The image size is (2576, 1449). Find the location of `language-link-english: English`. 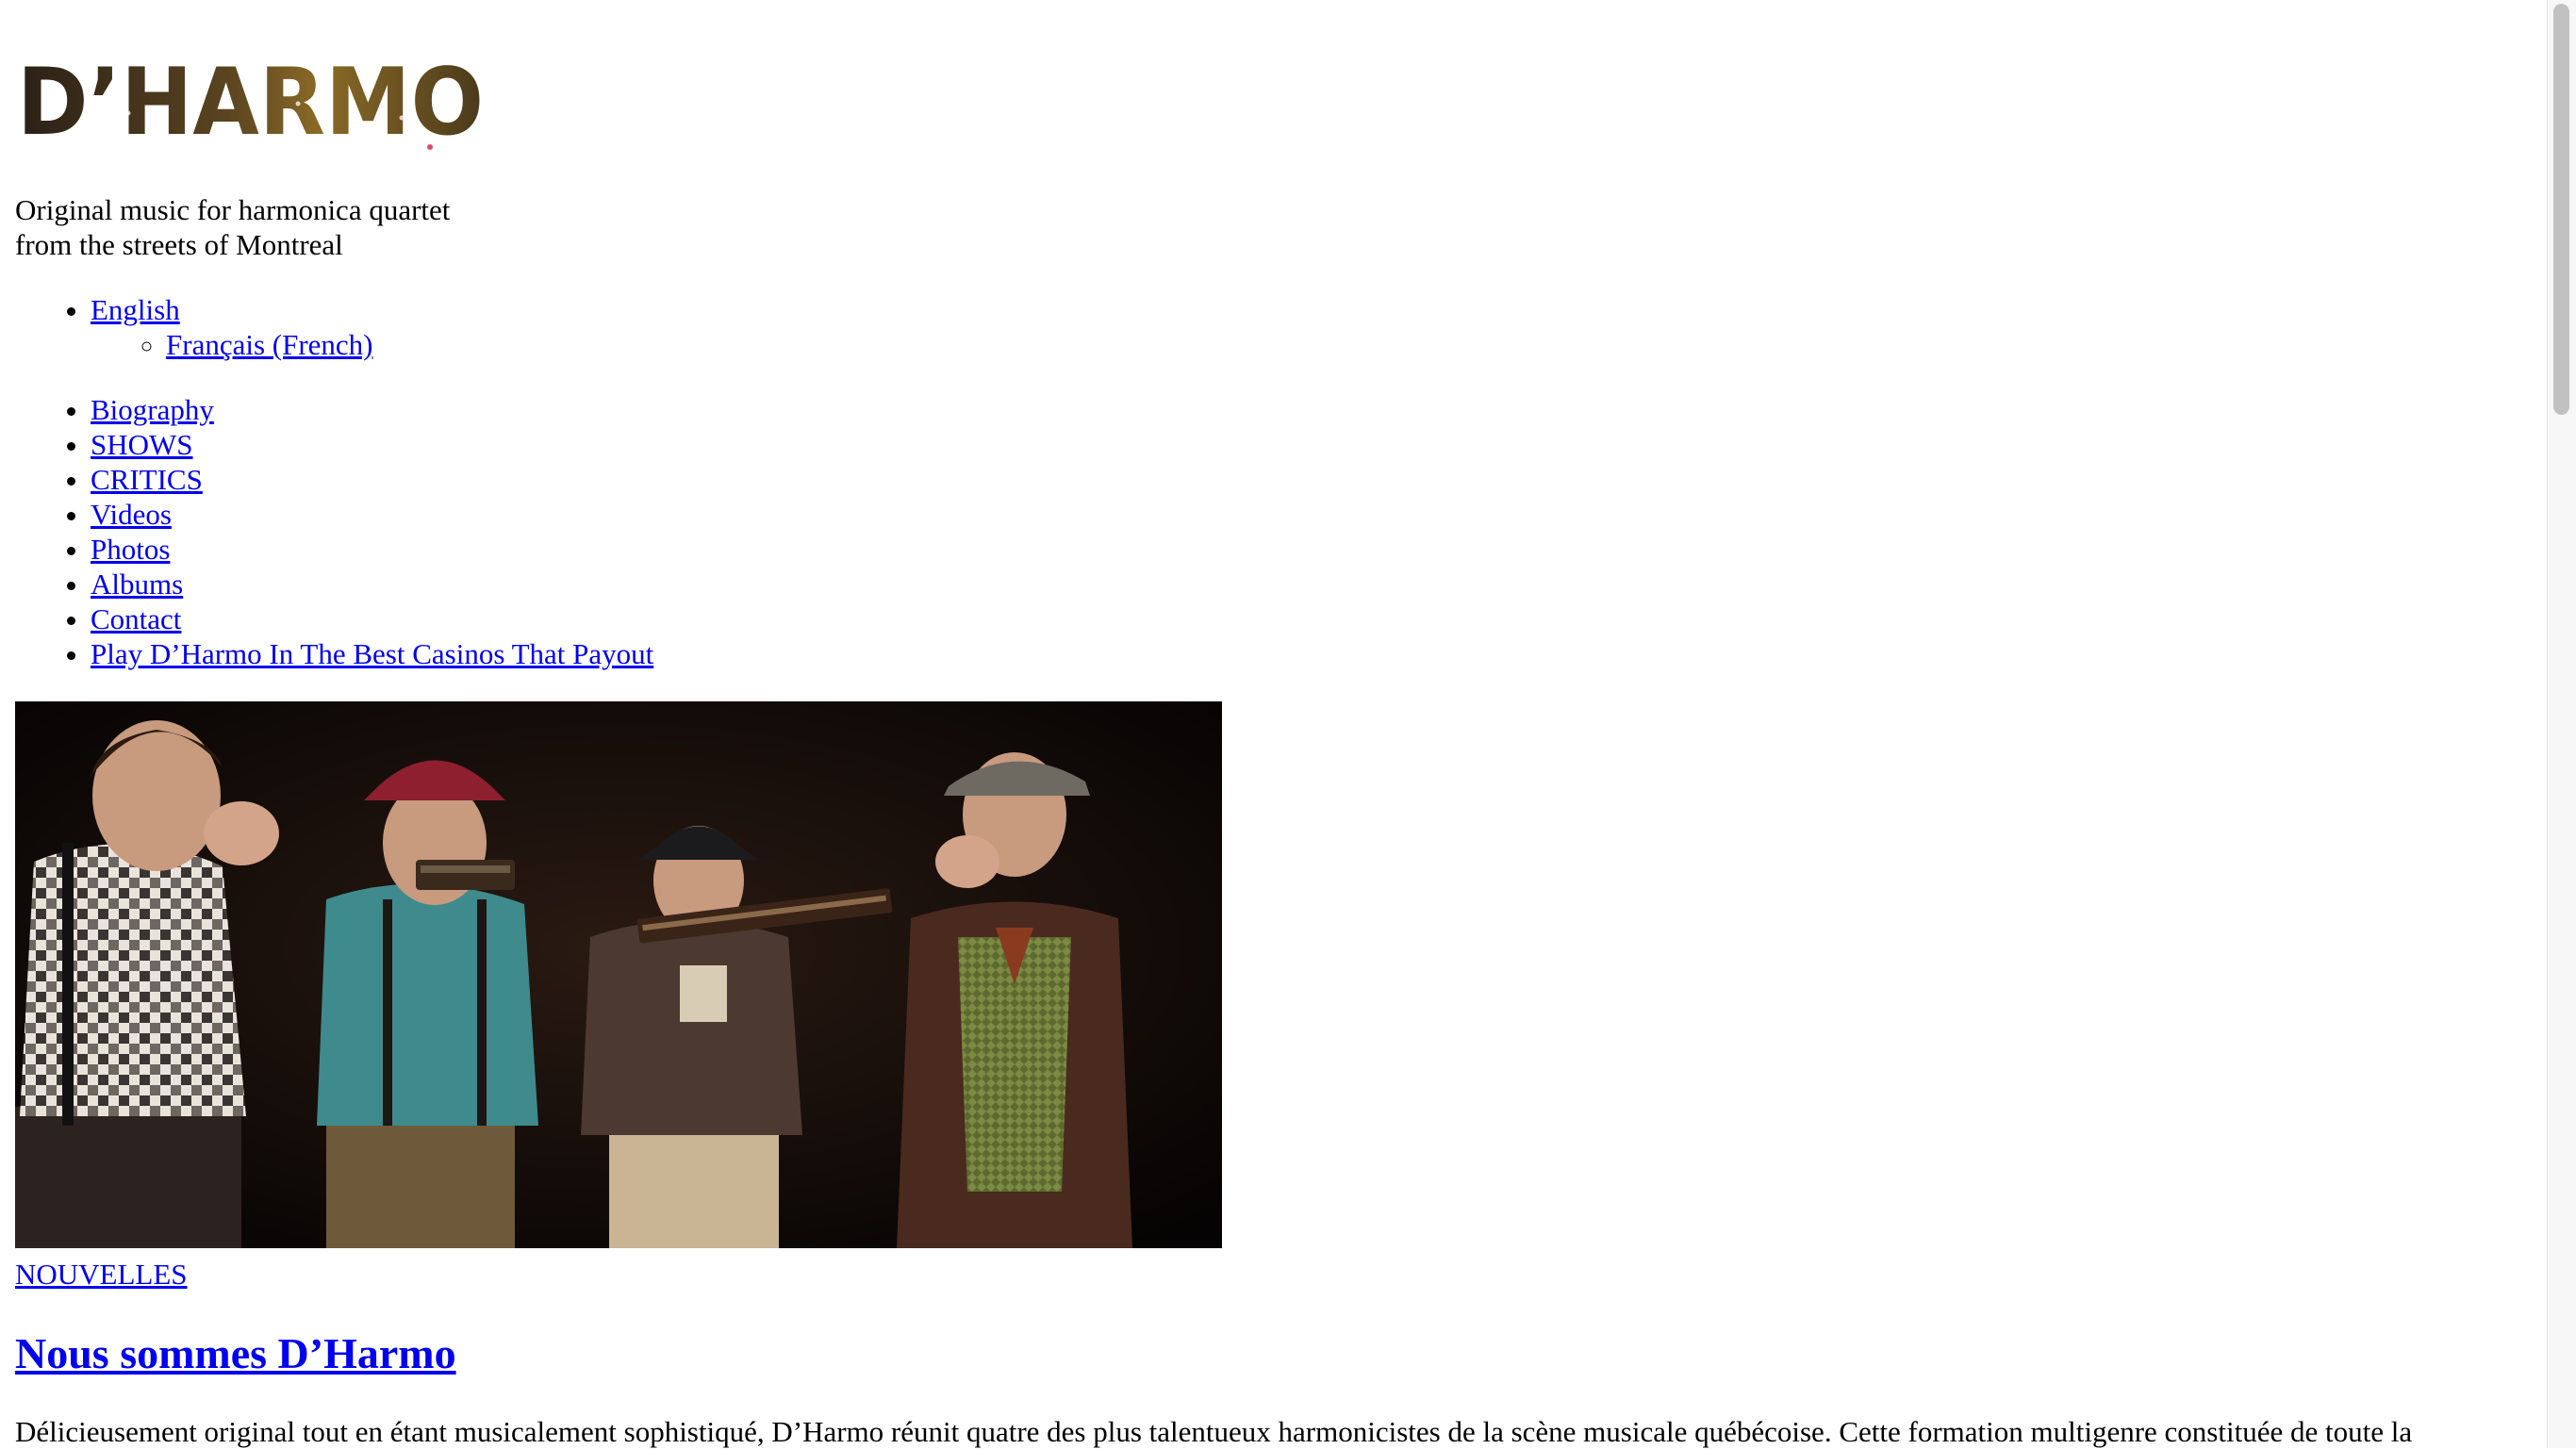

language-link-english: English is located at coordinates (135, 309).